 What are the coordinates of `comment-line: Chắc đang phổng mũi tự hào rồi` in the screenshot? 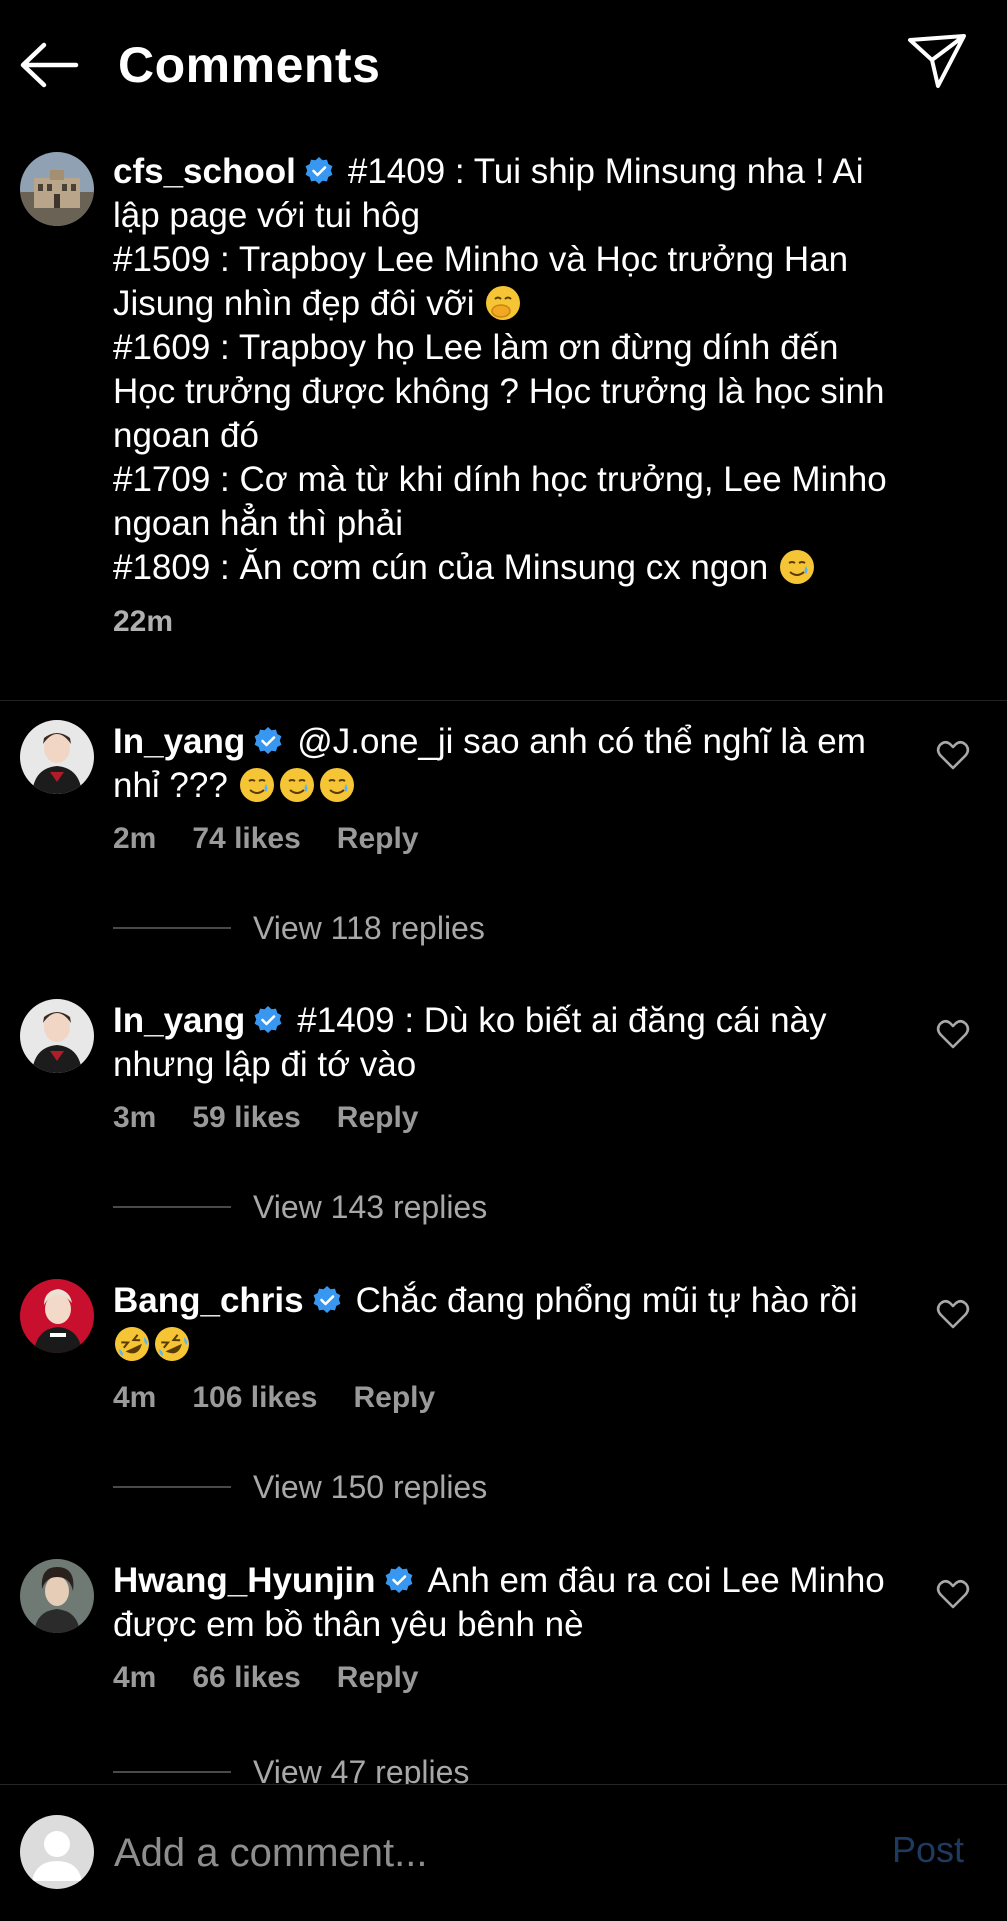 It's located at (606, 1300).